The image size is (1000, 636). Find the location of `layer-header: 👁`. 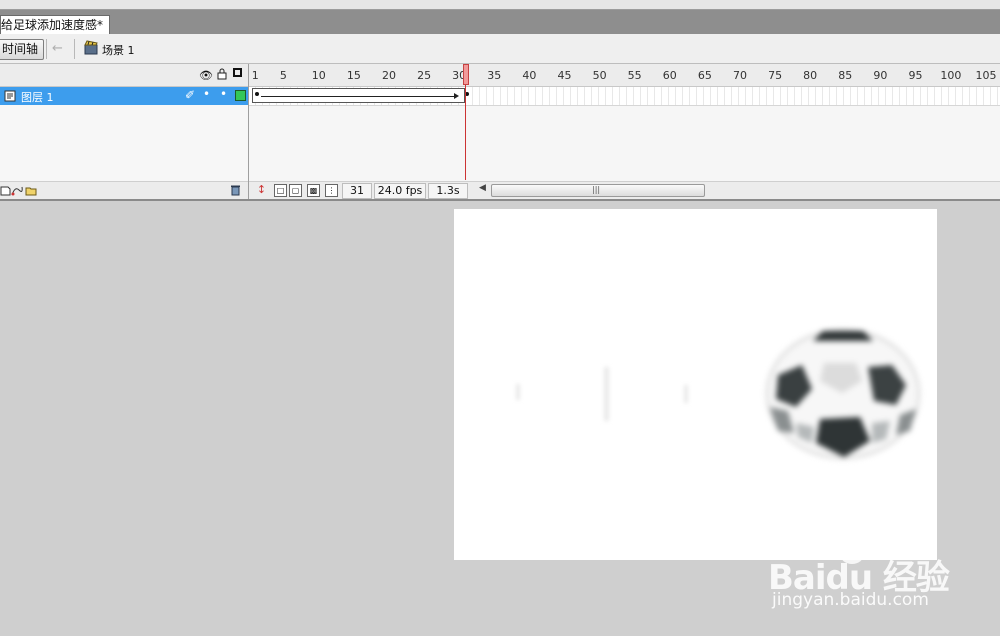

layer-header: 👁 is located at coordinates (124, 75).